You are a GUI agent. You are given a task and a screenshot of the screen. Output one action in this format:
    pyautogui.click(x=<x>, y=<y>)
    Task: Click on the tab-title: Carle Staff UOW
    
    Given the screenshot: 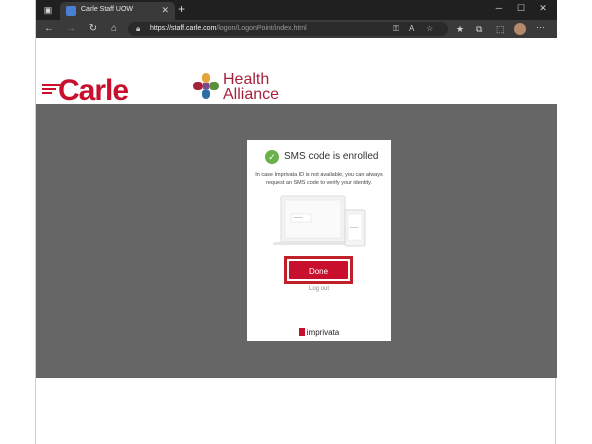 What is the action you would take?
    pyautogui.click(x=107, y=9)
    